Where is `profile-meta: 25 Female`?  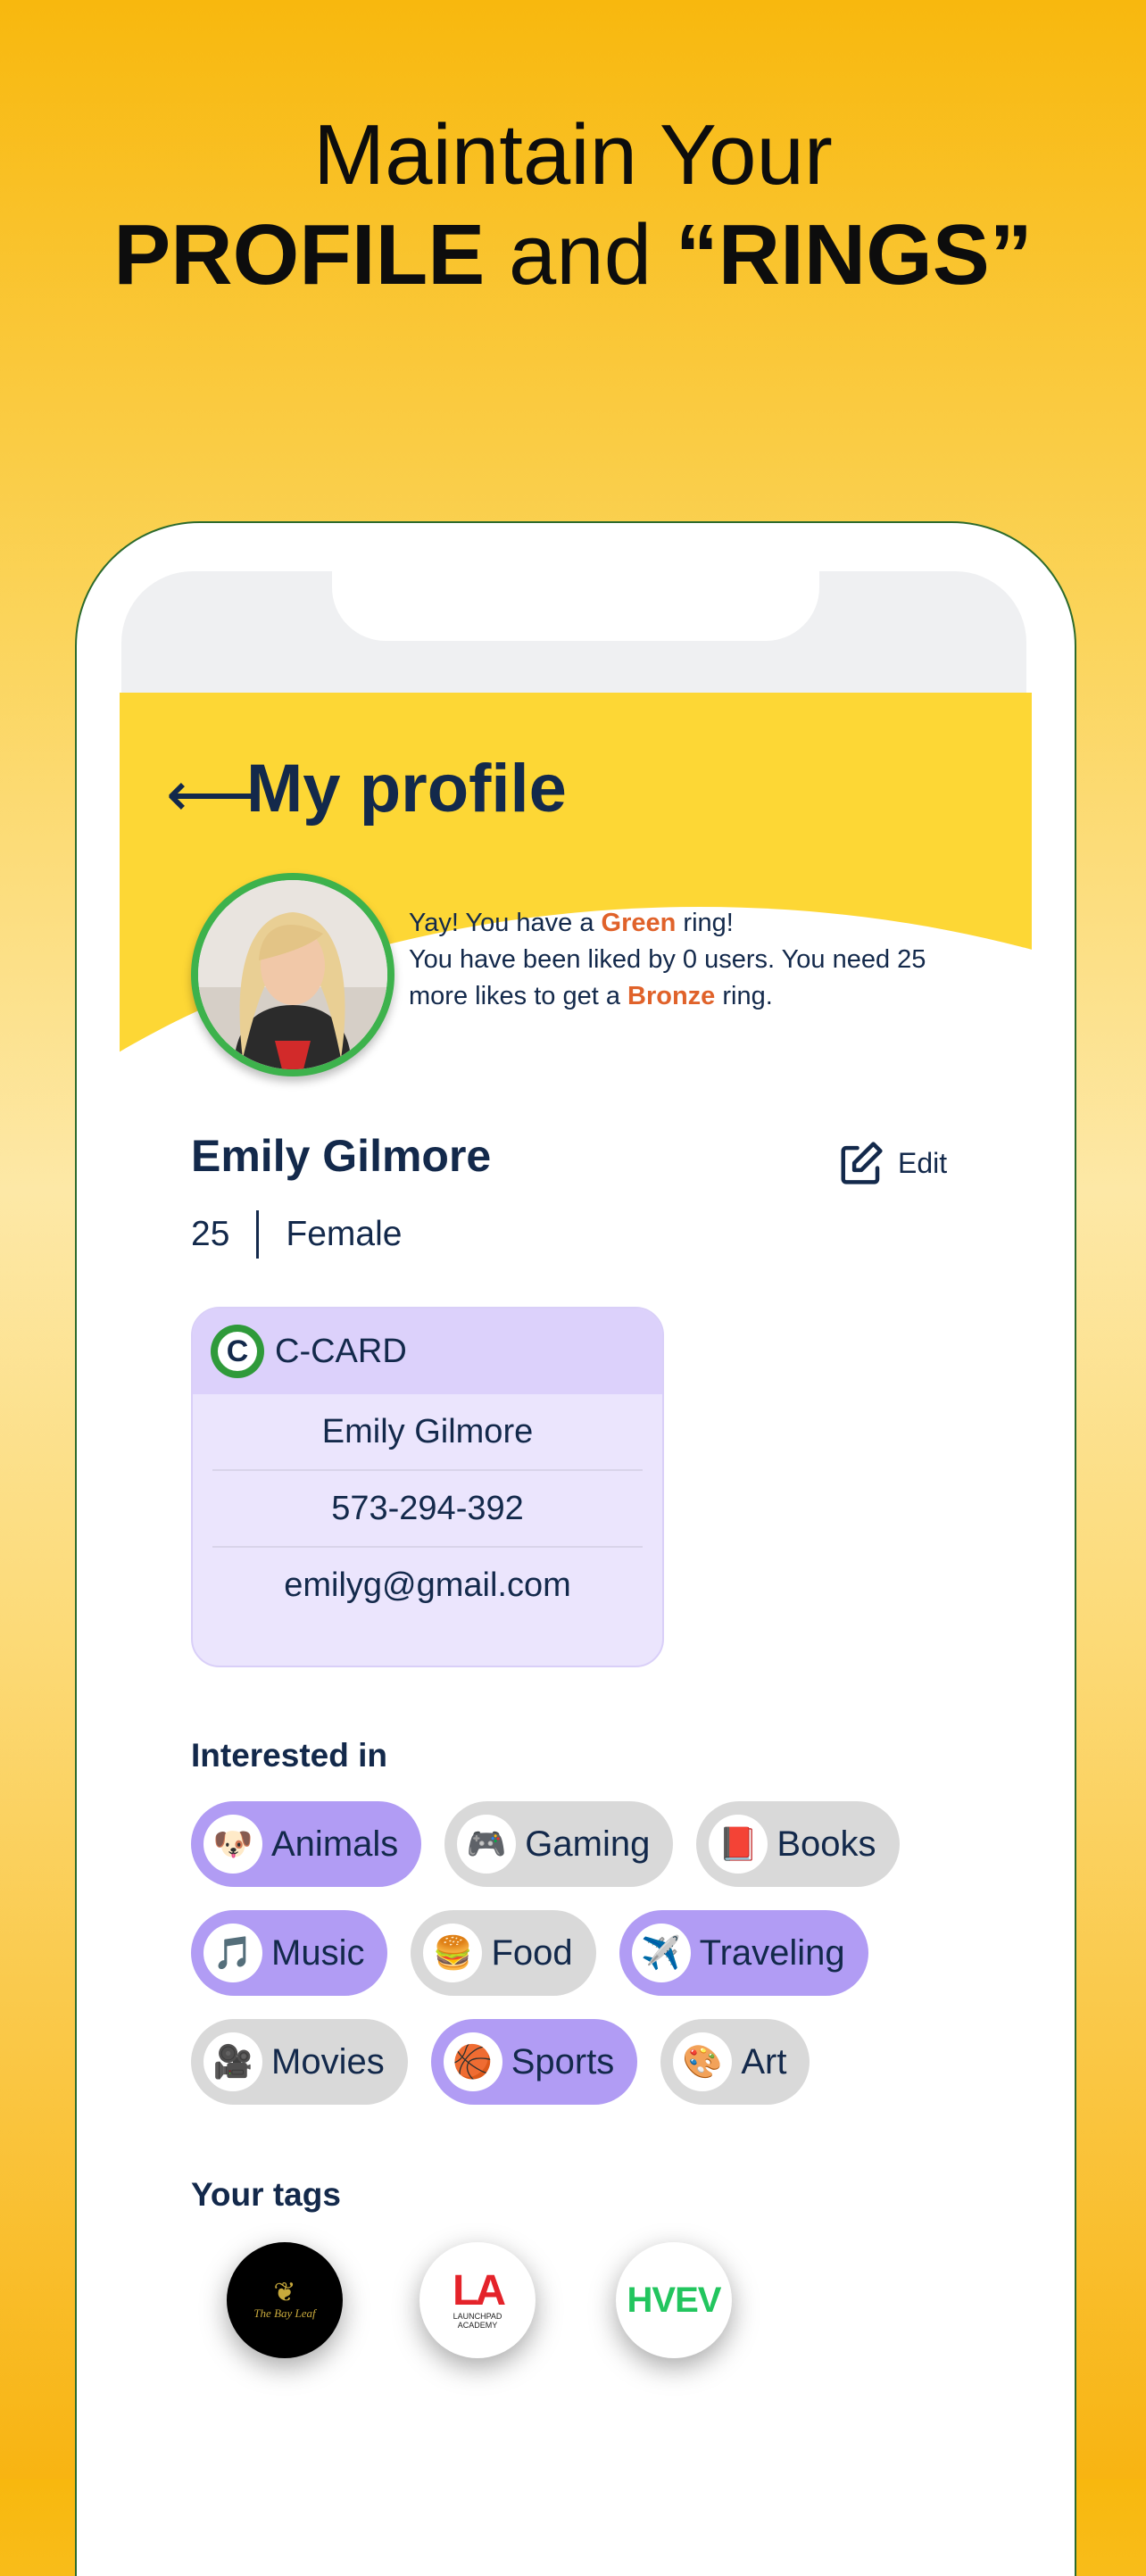
profile-meta: 25 Female is located at coordinates (296, 1234).